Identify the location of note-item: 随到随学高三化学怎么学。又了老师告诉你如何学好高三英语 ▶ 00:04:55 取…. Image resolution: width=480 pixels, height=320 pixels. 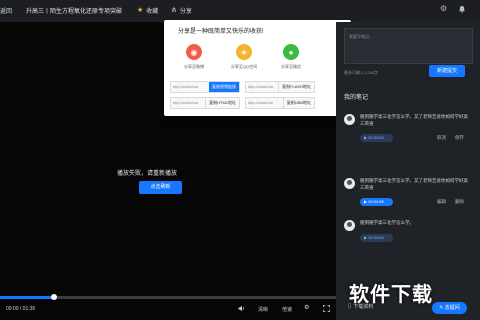
(409, 137).